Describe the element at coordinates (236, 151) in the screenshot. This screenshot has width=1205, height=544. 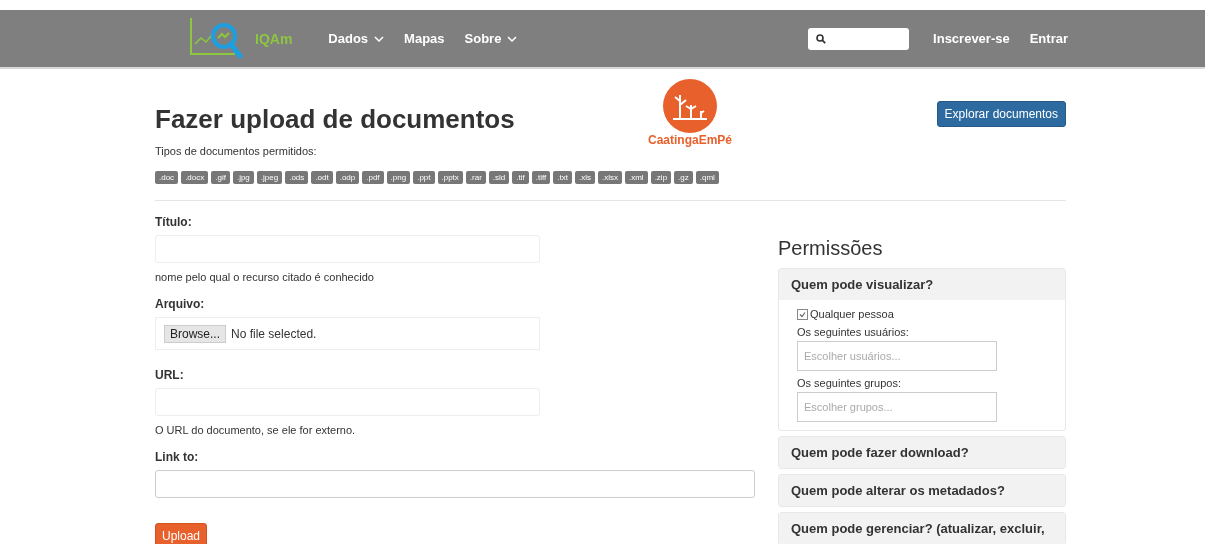
I see `allowed-types-label: Tipos de documentos permitidos:` at that location.